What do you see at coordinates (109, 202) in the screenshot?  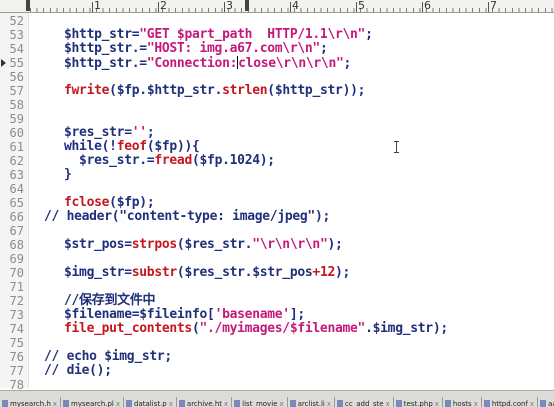 I see `code-line: fclose($fp);` at bounding box center [109, 202].